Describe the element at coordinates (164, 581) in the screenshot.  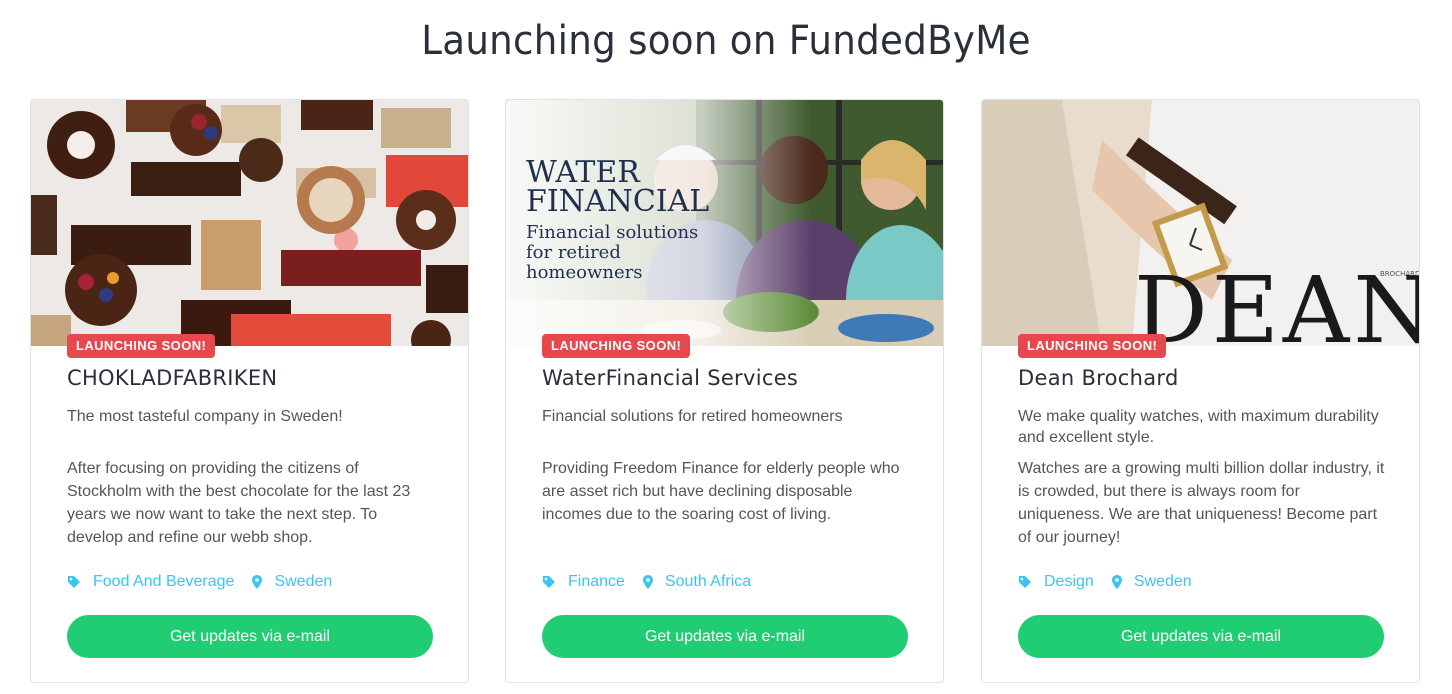
I see `category-label: Food And Beverage` at that location.